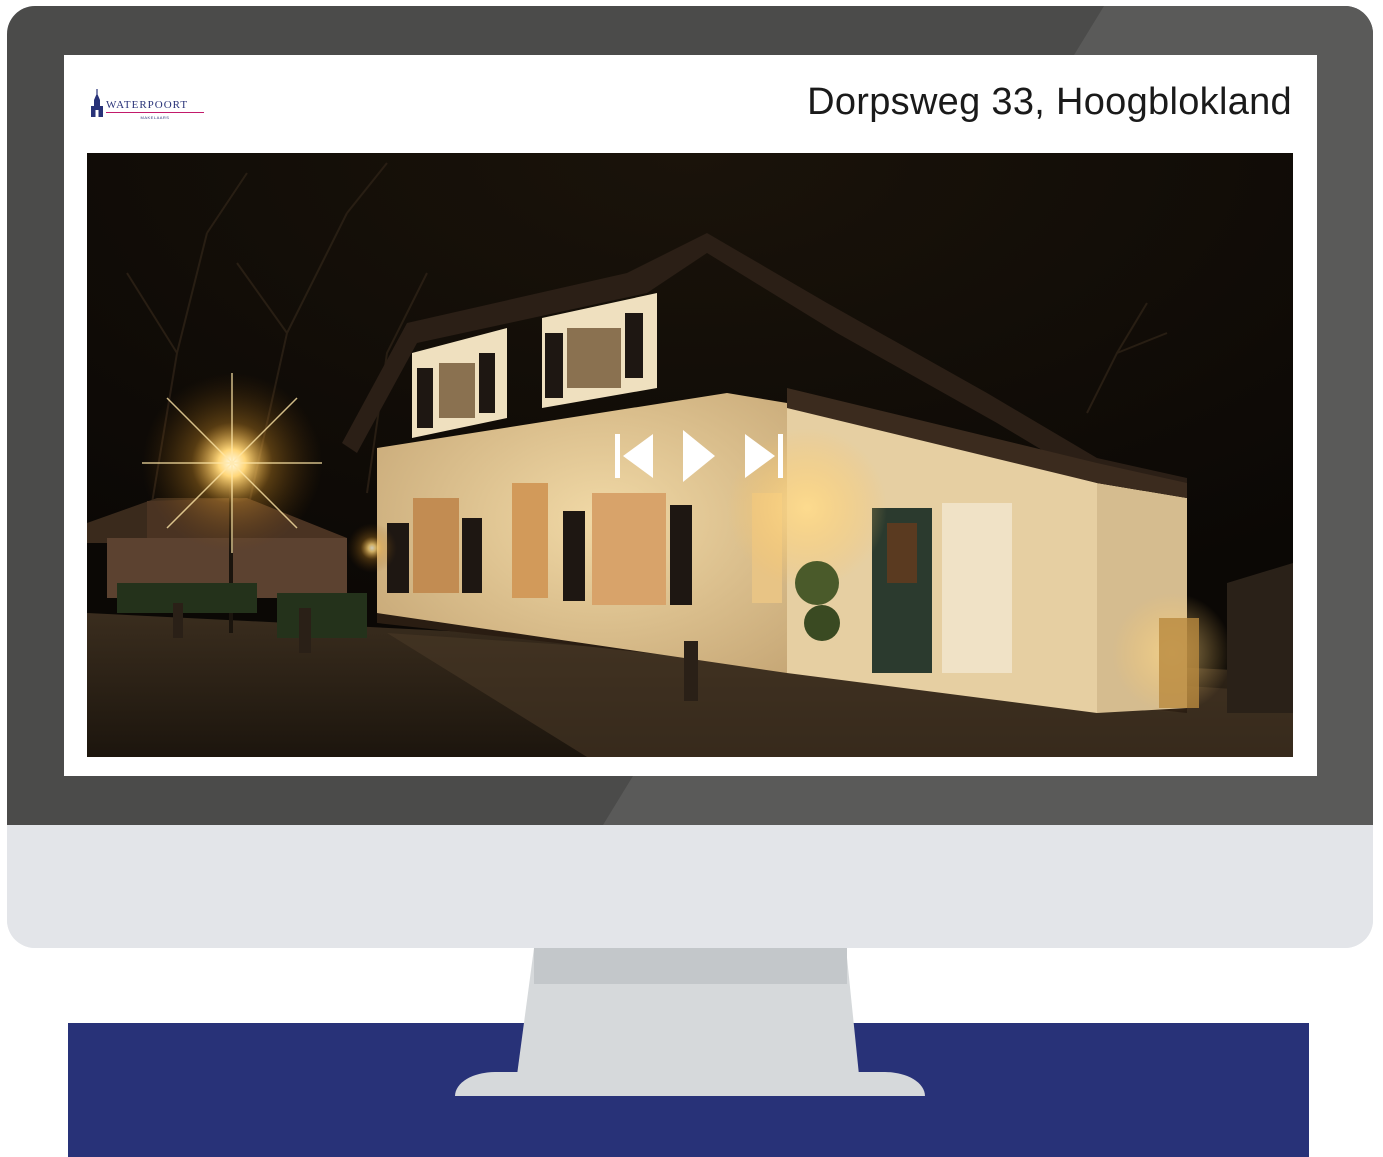 The height and width of the screenshot is (1157, 1383). Describe the element at coordinates (690, 966) in the screenshot. I see `monitor-stand-shadow` at that location.